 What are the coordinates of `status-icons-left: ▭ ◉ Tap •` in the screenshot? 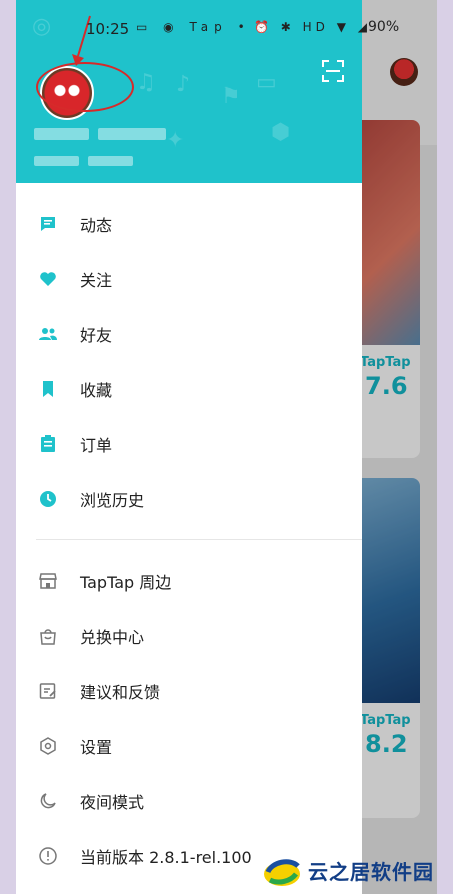 It's located at (193, 27).